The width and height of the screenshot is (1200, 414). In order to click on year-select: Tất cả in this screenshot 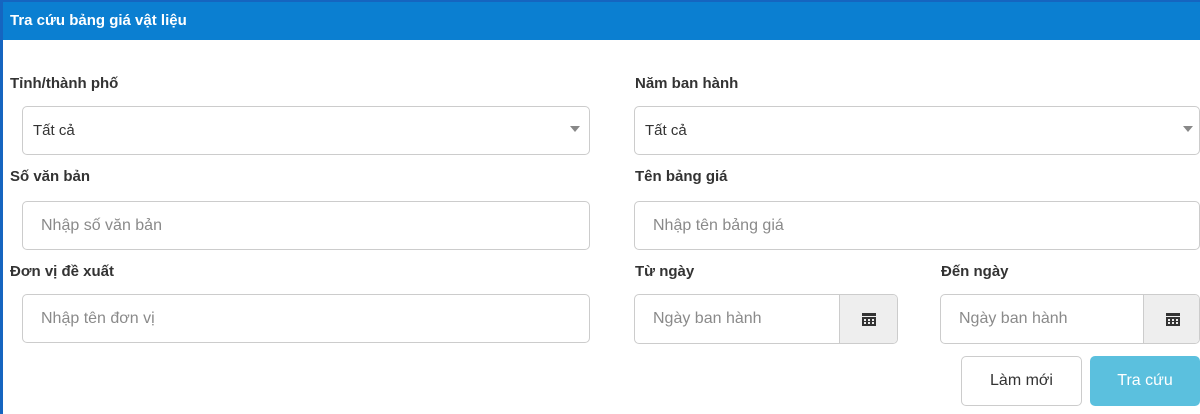, I will do `click(917, 130)`.